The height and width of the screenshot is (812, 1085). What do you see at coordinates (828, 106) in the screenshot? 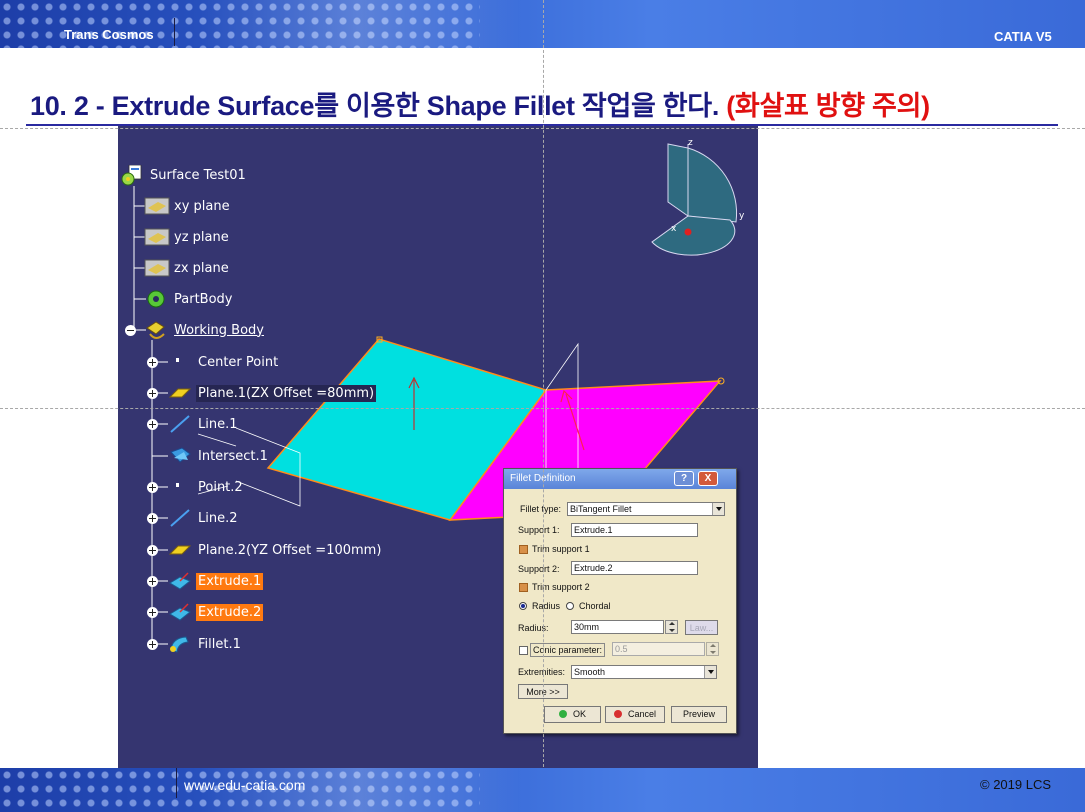
I see `page-title-note: (화살표 방향 주의)` at bounding box center [828, 106].